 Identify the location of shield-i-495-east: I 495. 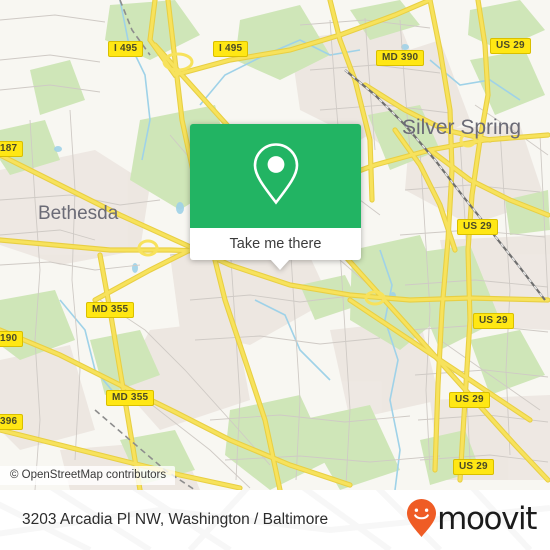
(231, 49).